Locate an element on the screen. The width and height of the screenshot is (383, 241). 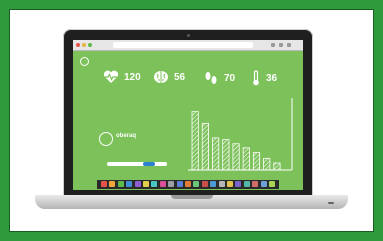
stat-value: 70 is located at coordinates (230, 78).